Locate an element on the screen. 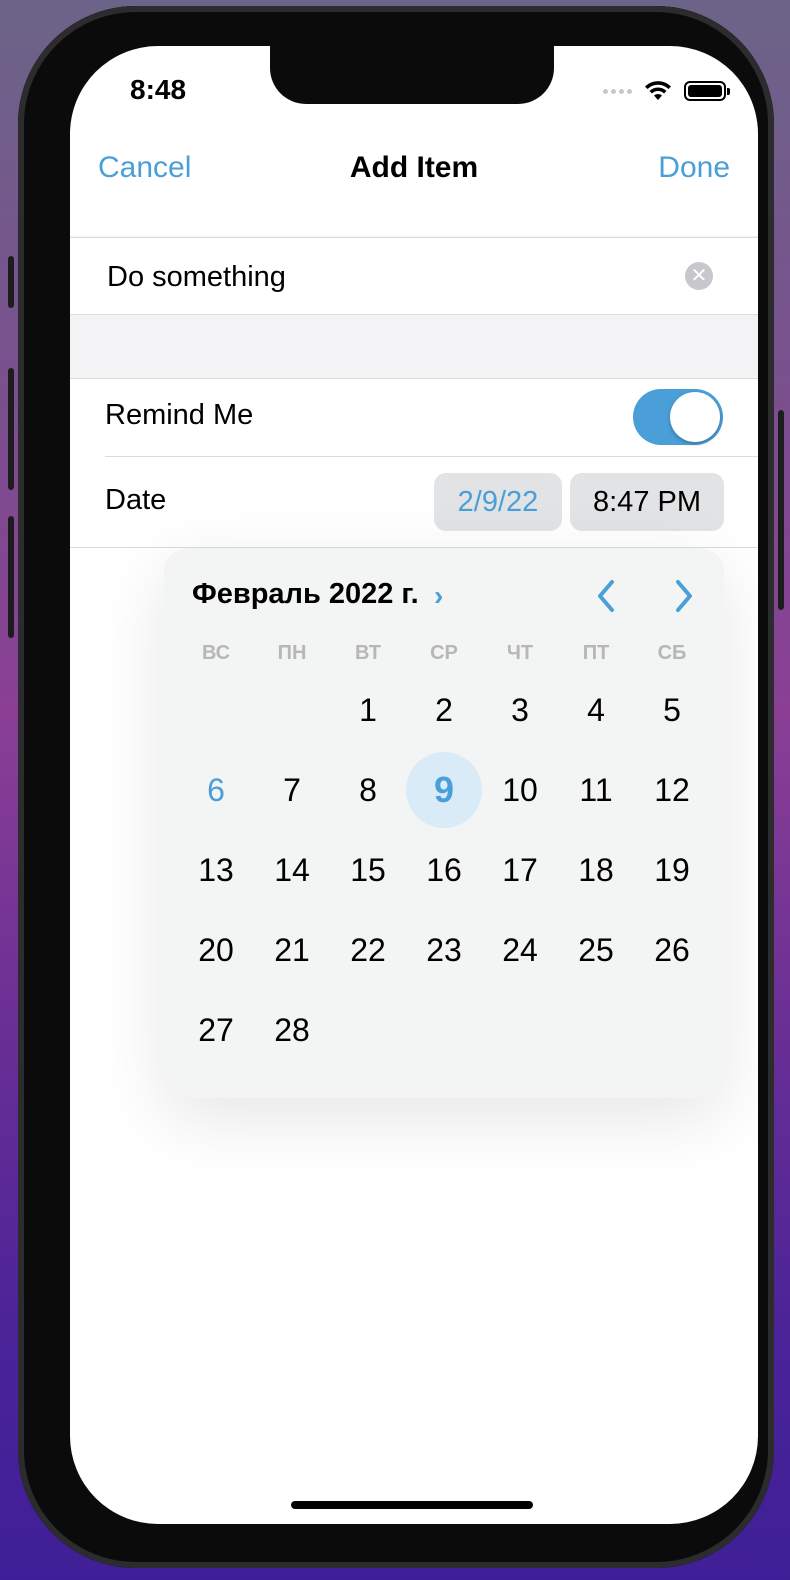 Image resolution: width=790 pixels, height=1580 pixels. day-number: 2 is located at coordinates (444, 709).